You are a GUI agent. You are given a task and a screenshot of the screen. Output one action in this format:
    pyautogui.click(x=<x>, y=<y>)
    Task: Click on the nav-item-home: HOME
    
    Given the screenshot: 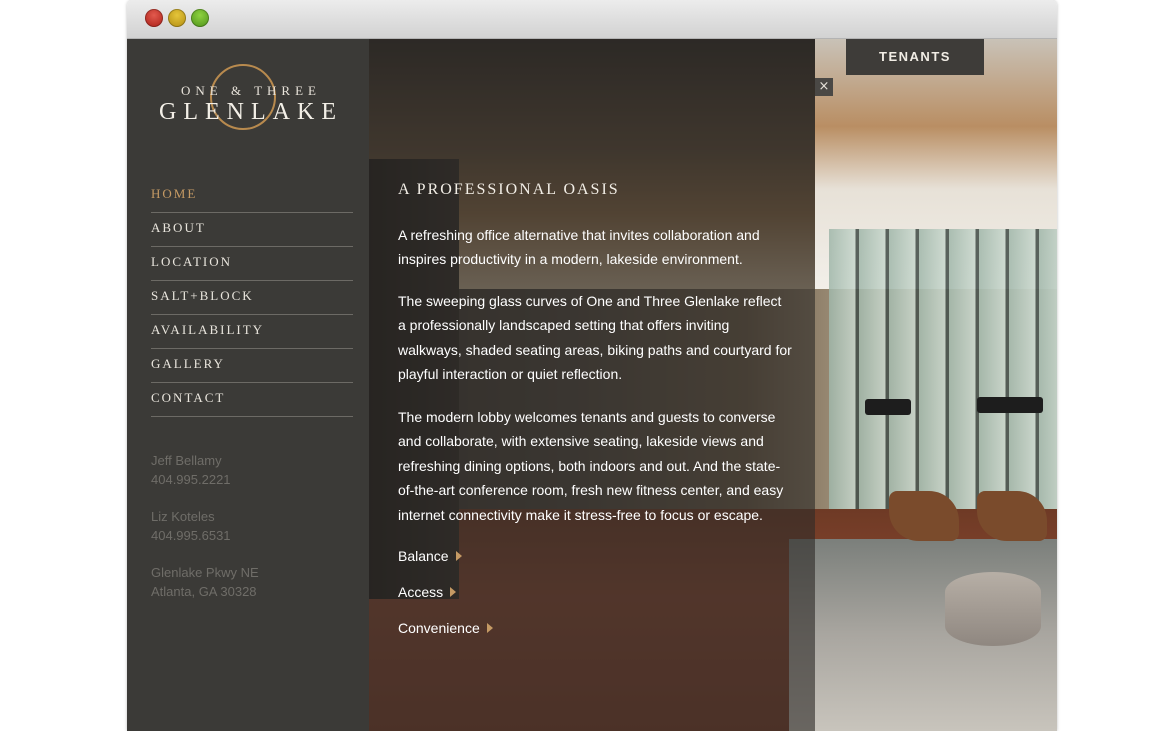 What is the action you would take?
    pyautogui.click(x=252, y=196)
    